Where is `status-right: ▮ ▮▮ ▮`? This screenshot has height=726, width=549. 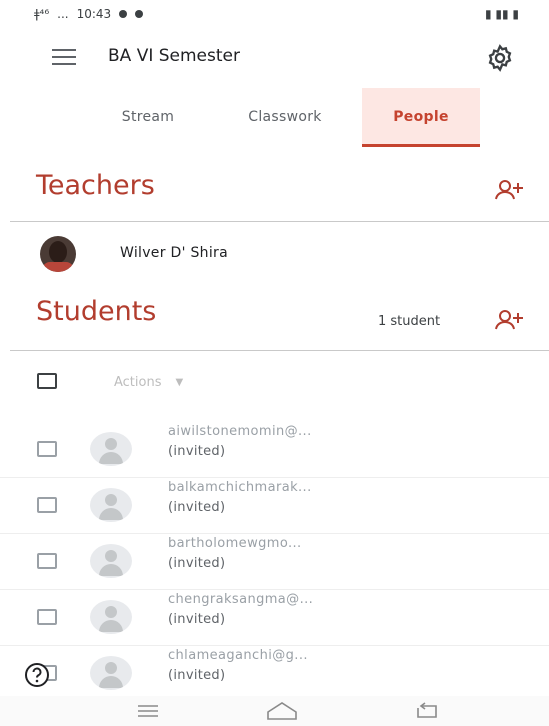 status-right: ▮ ▮▮ ▮ is located at coordinates (502, 14).